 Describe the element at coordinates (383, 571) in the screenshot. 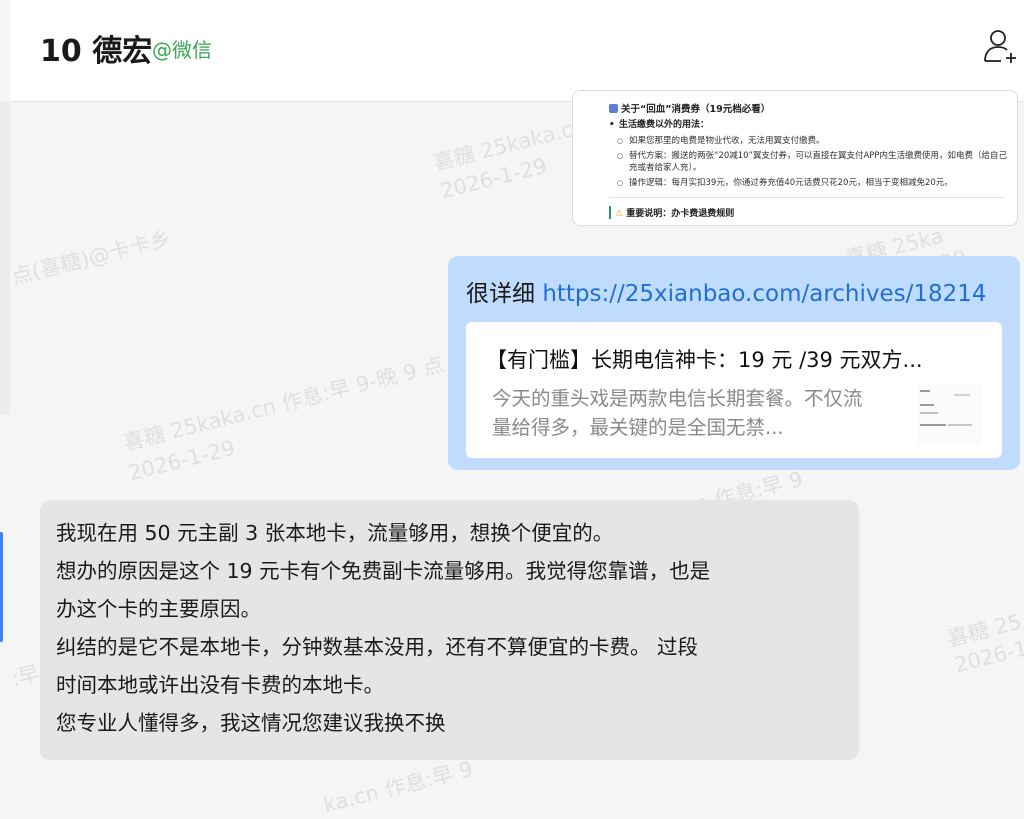

I see `incoming-line: 想办的原因是这个 19 元卡有个免费副卡流量够用。我觉得您靠谱，也是` at that location.